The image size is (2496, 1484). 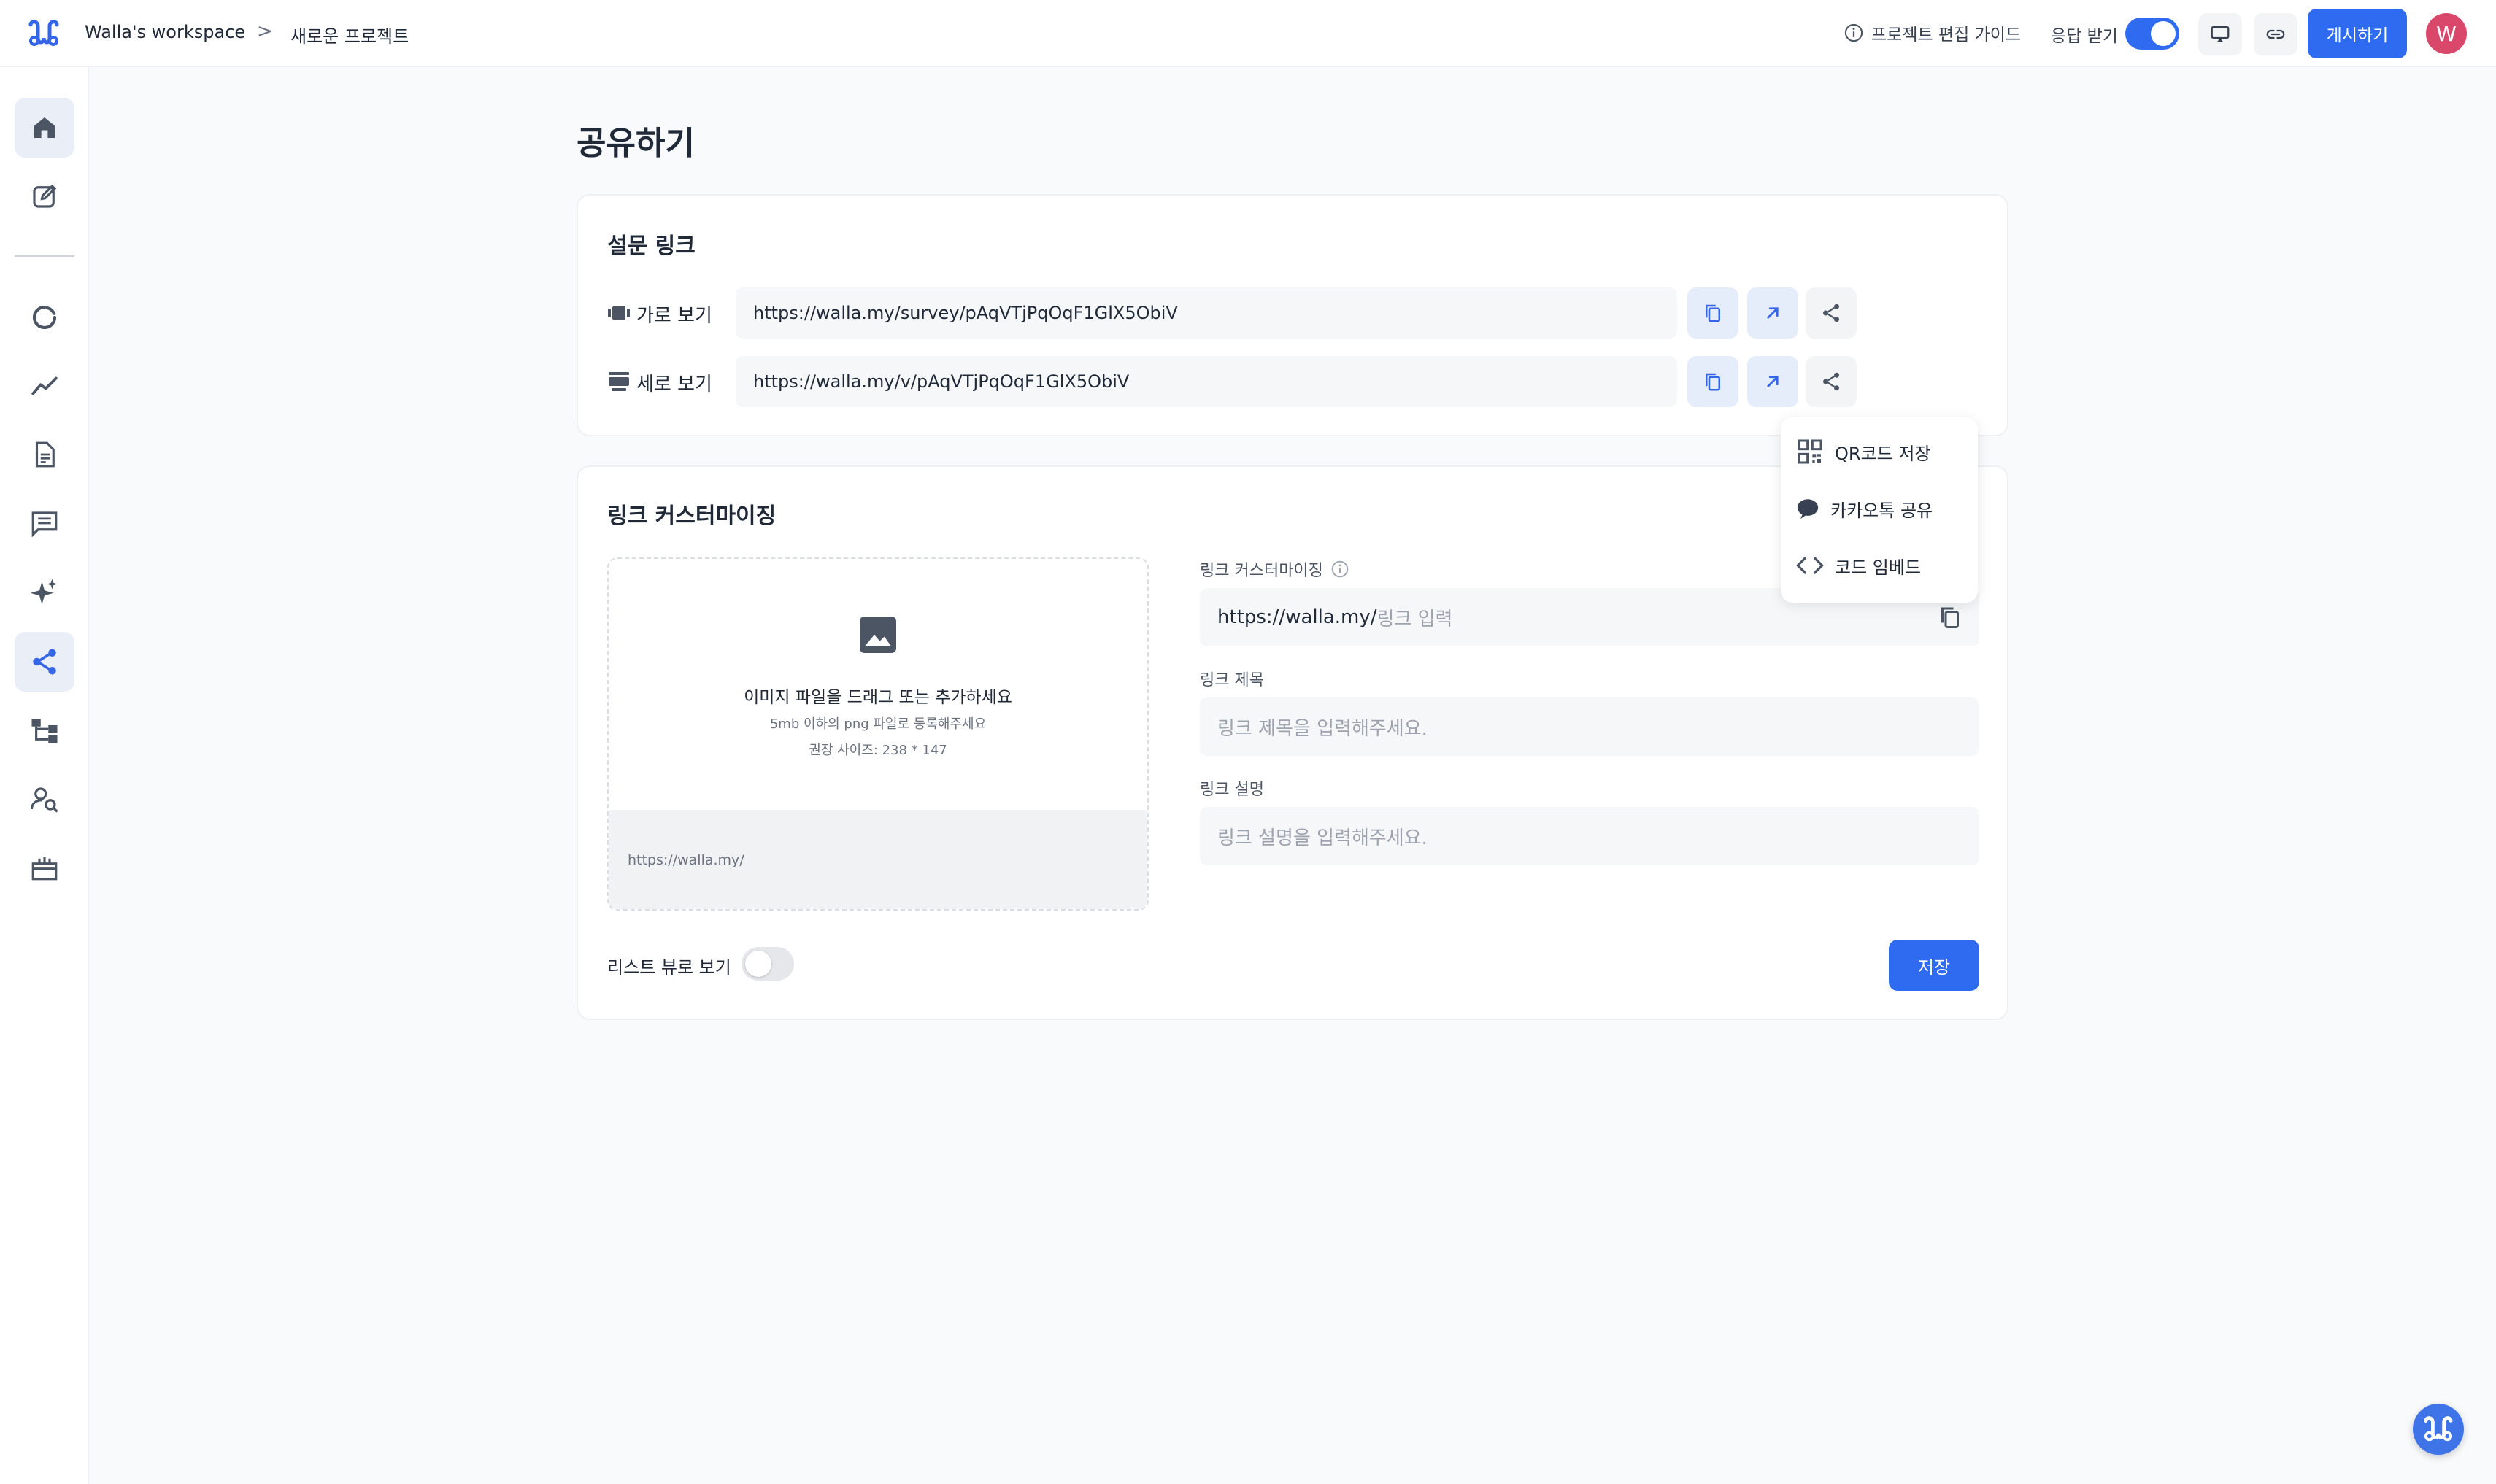 What do you see at coordinates (651, 246) in the screenshot?
I see `survey-link-title: 설문 링크` at bounding box center [651, 246].